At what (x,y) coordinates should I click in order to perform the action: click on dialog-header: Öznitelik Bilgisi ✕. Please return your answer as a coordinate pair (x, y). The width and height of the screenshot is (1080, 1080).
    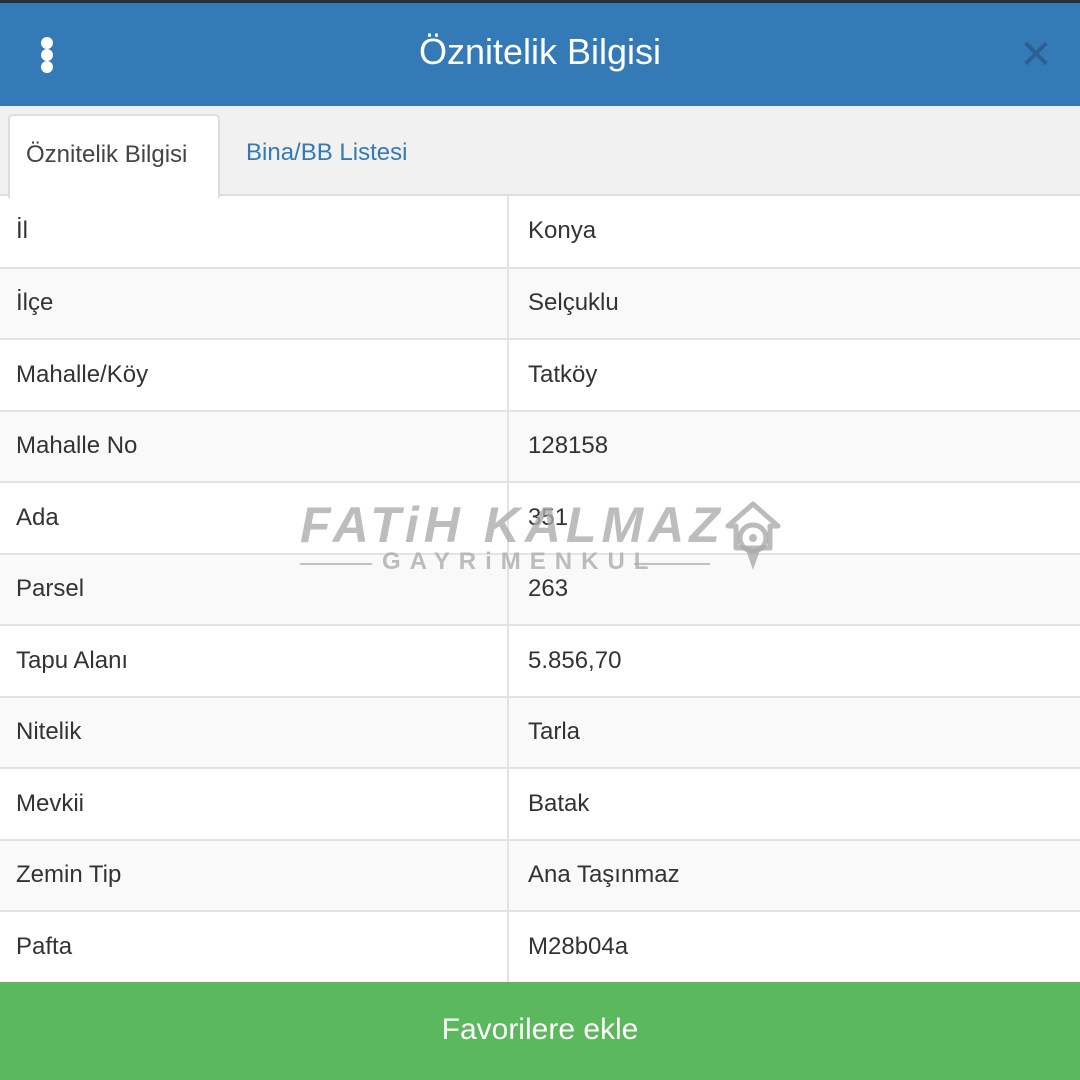
    Looking at the image, I should click on (540, 54).